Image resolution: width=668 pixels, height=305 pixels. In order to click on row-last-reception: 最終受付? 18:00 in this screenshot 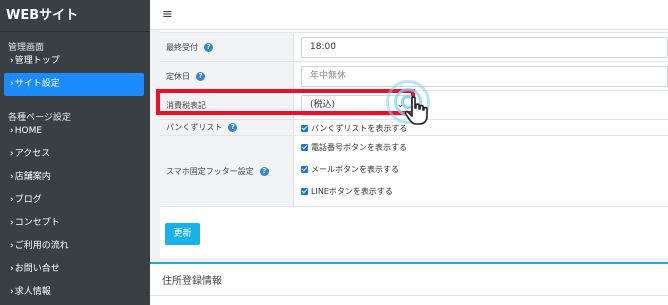, I will do `click(414, 47)`.